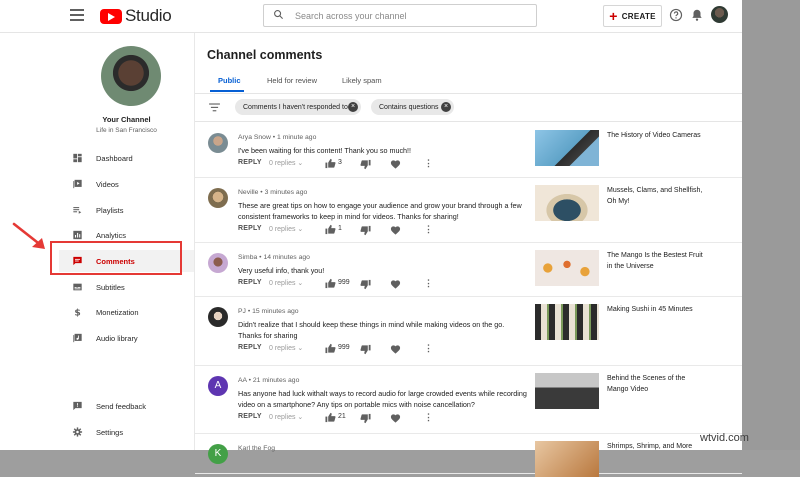 This screenshot has width=800, height=477. Describe the element at coordinates (657, 309) in the screenshot. I see `video-title: Making Sushi in 45 Minutes` at that location.